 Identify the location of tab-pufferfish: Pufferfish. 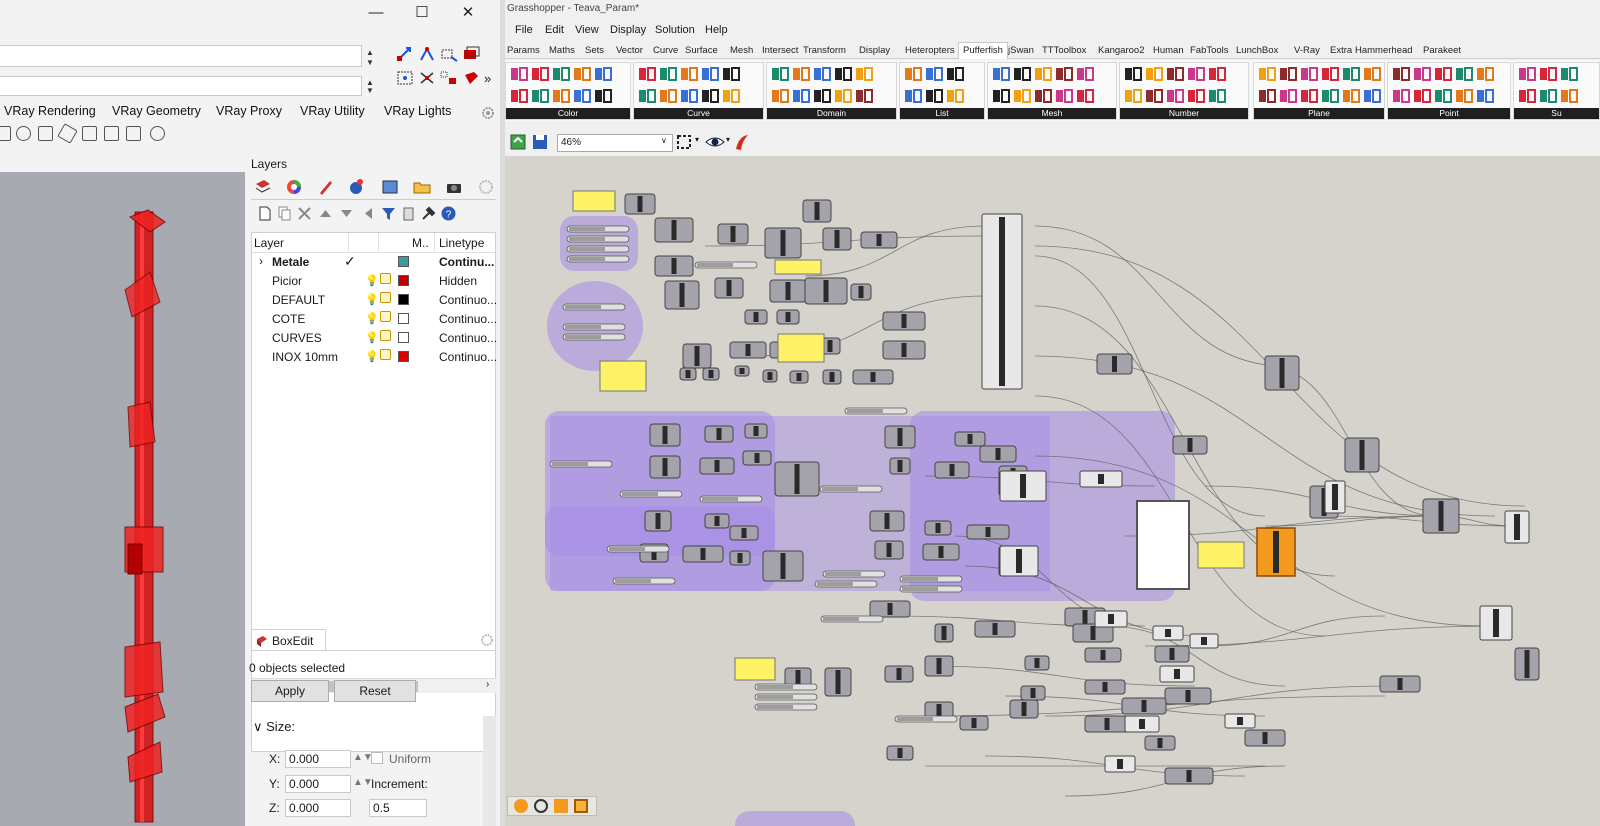
(983, 50).